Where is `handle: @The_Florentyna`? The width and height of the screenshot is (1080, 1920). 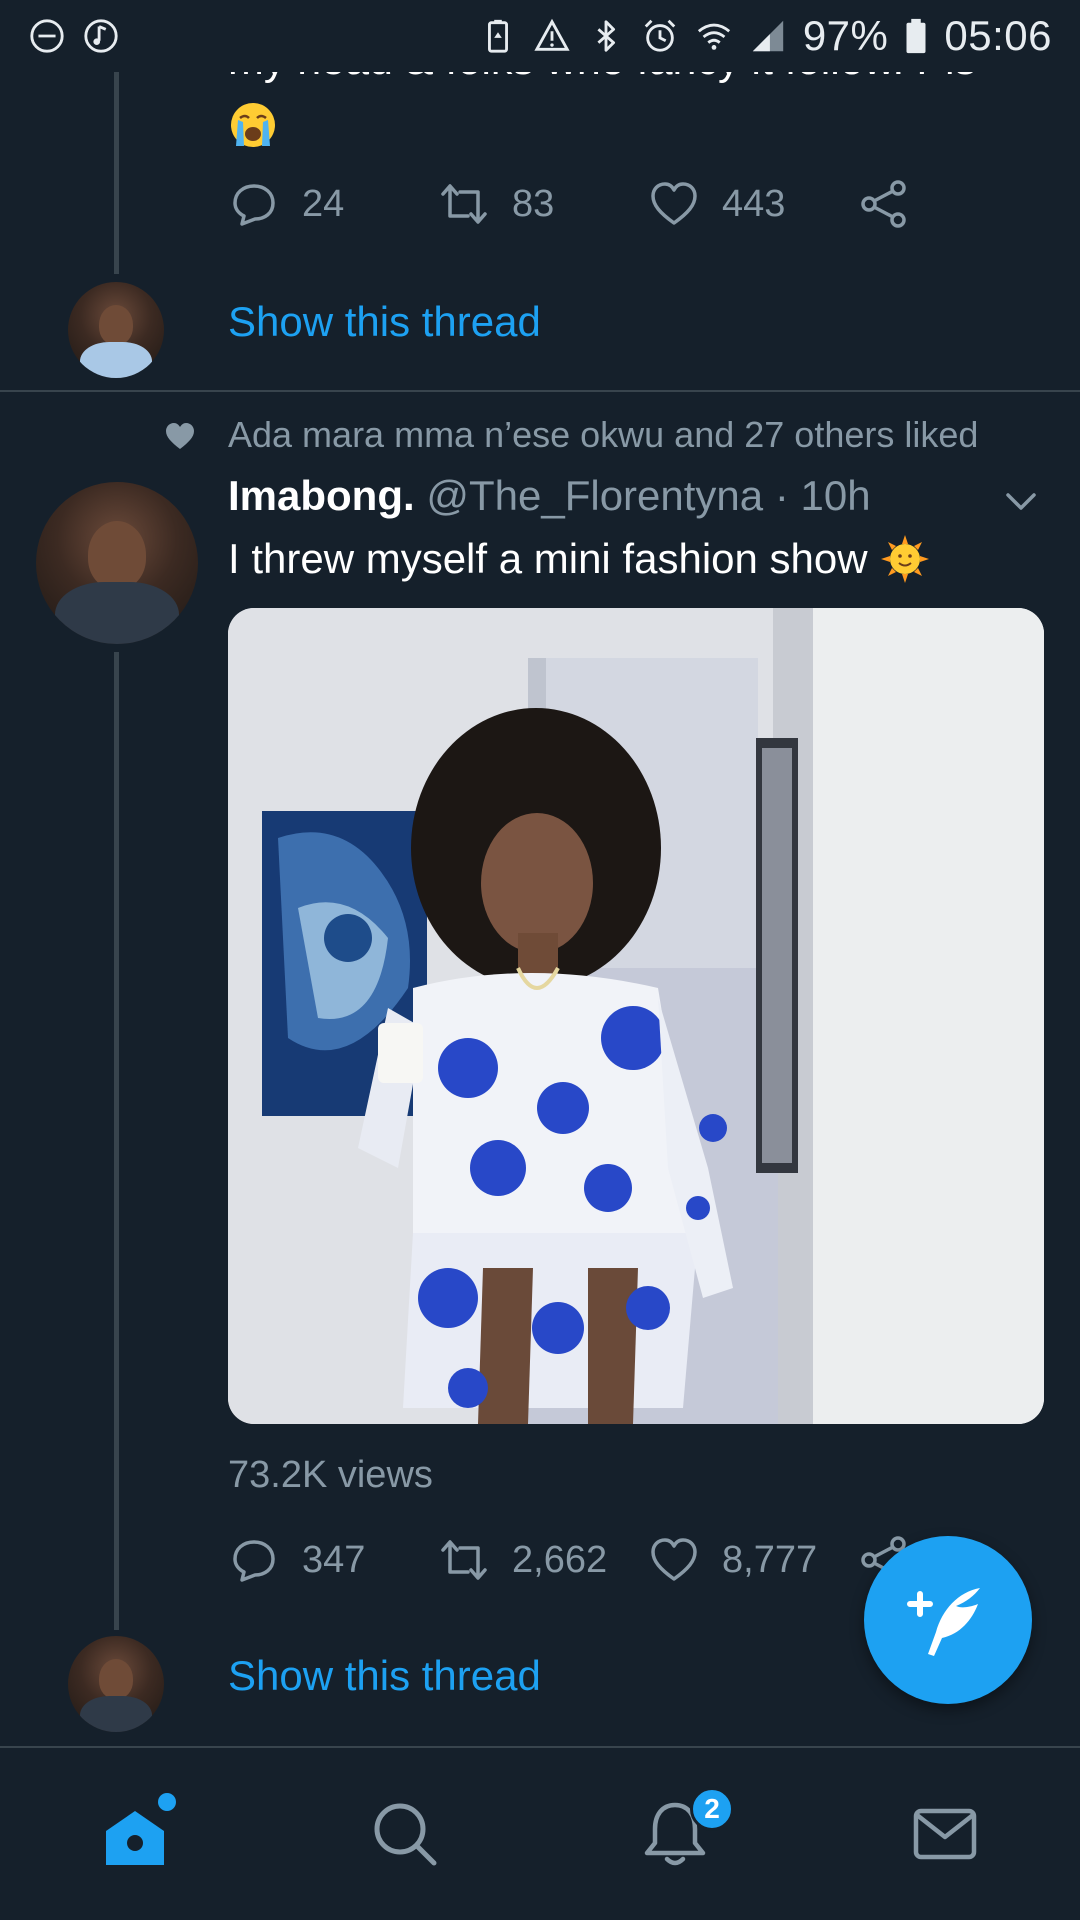 handle: @The_Florentyna is located at coordinates (594, 495).